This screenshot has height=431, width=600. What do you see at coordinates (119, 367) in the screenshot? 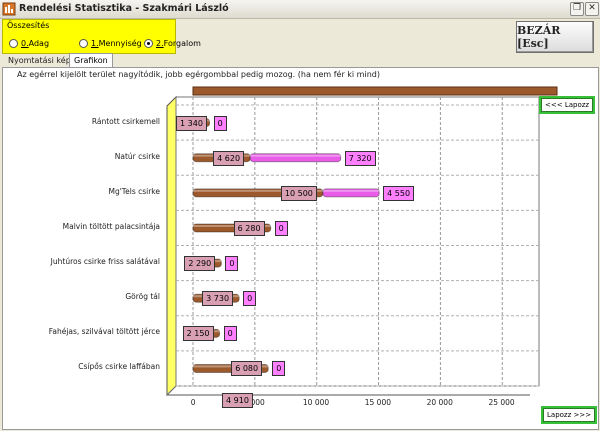
I see `category-label: Csípős csirke laffában` at bounding box center [119, 367].